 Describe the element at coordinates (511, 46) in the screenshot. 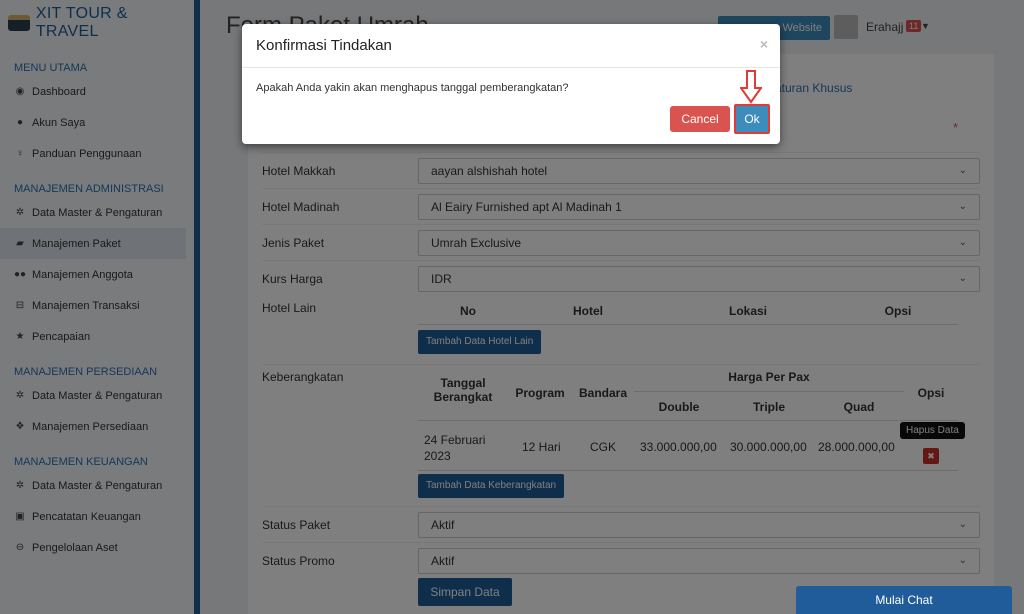

I see `modal-header: Konfirmasi Tindakan` at that location.